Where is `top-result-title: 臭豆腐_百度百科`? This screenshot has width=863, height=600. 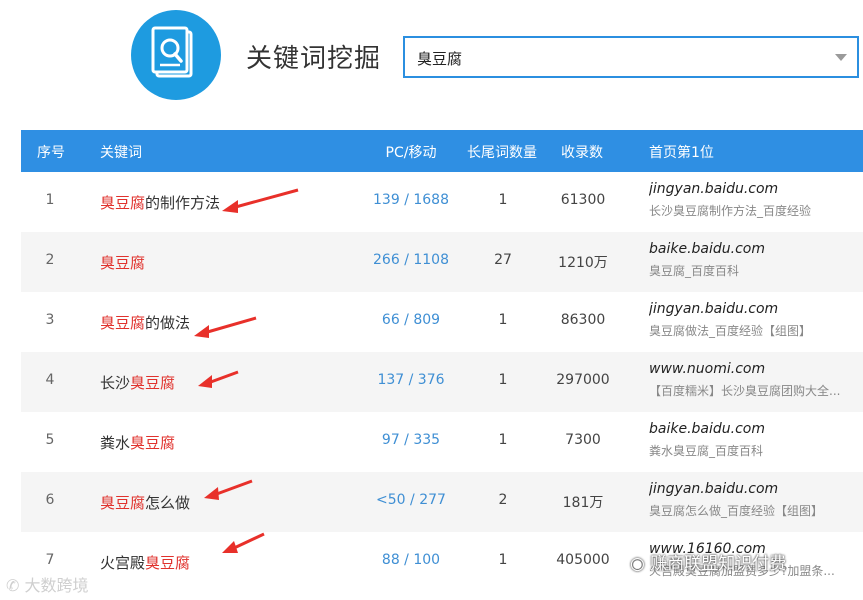
top-result-title: 臭豆腐_百度百科 is located at coordinates (694, 271).